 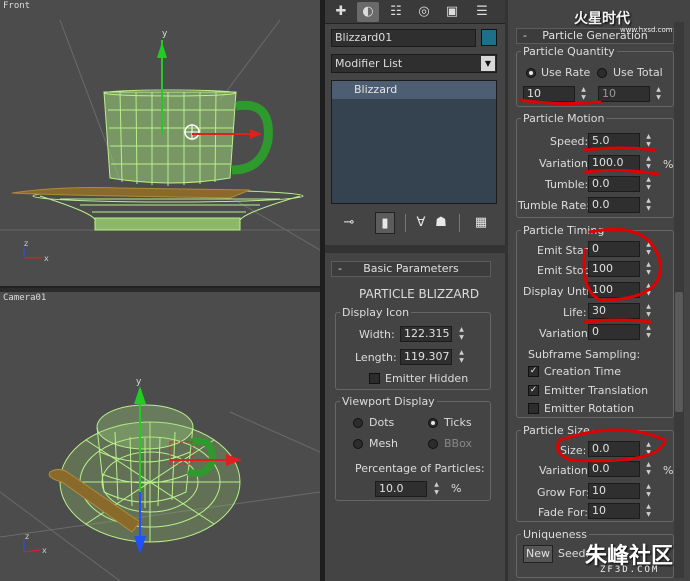 What do you see at coordinates (349, 223) in the screenshot?
I see `pin-stack-icon: ⊸` at bounding box center [349, 223].